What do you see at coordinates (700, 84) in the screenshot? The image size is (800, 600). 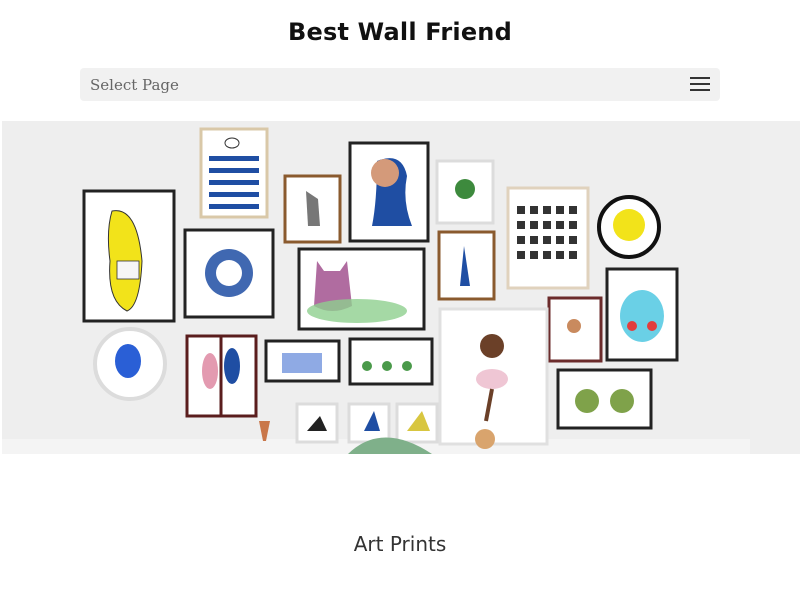 I see `hamburger-menu-icon` at bounding box center [700, 84].